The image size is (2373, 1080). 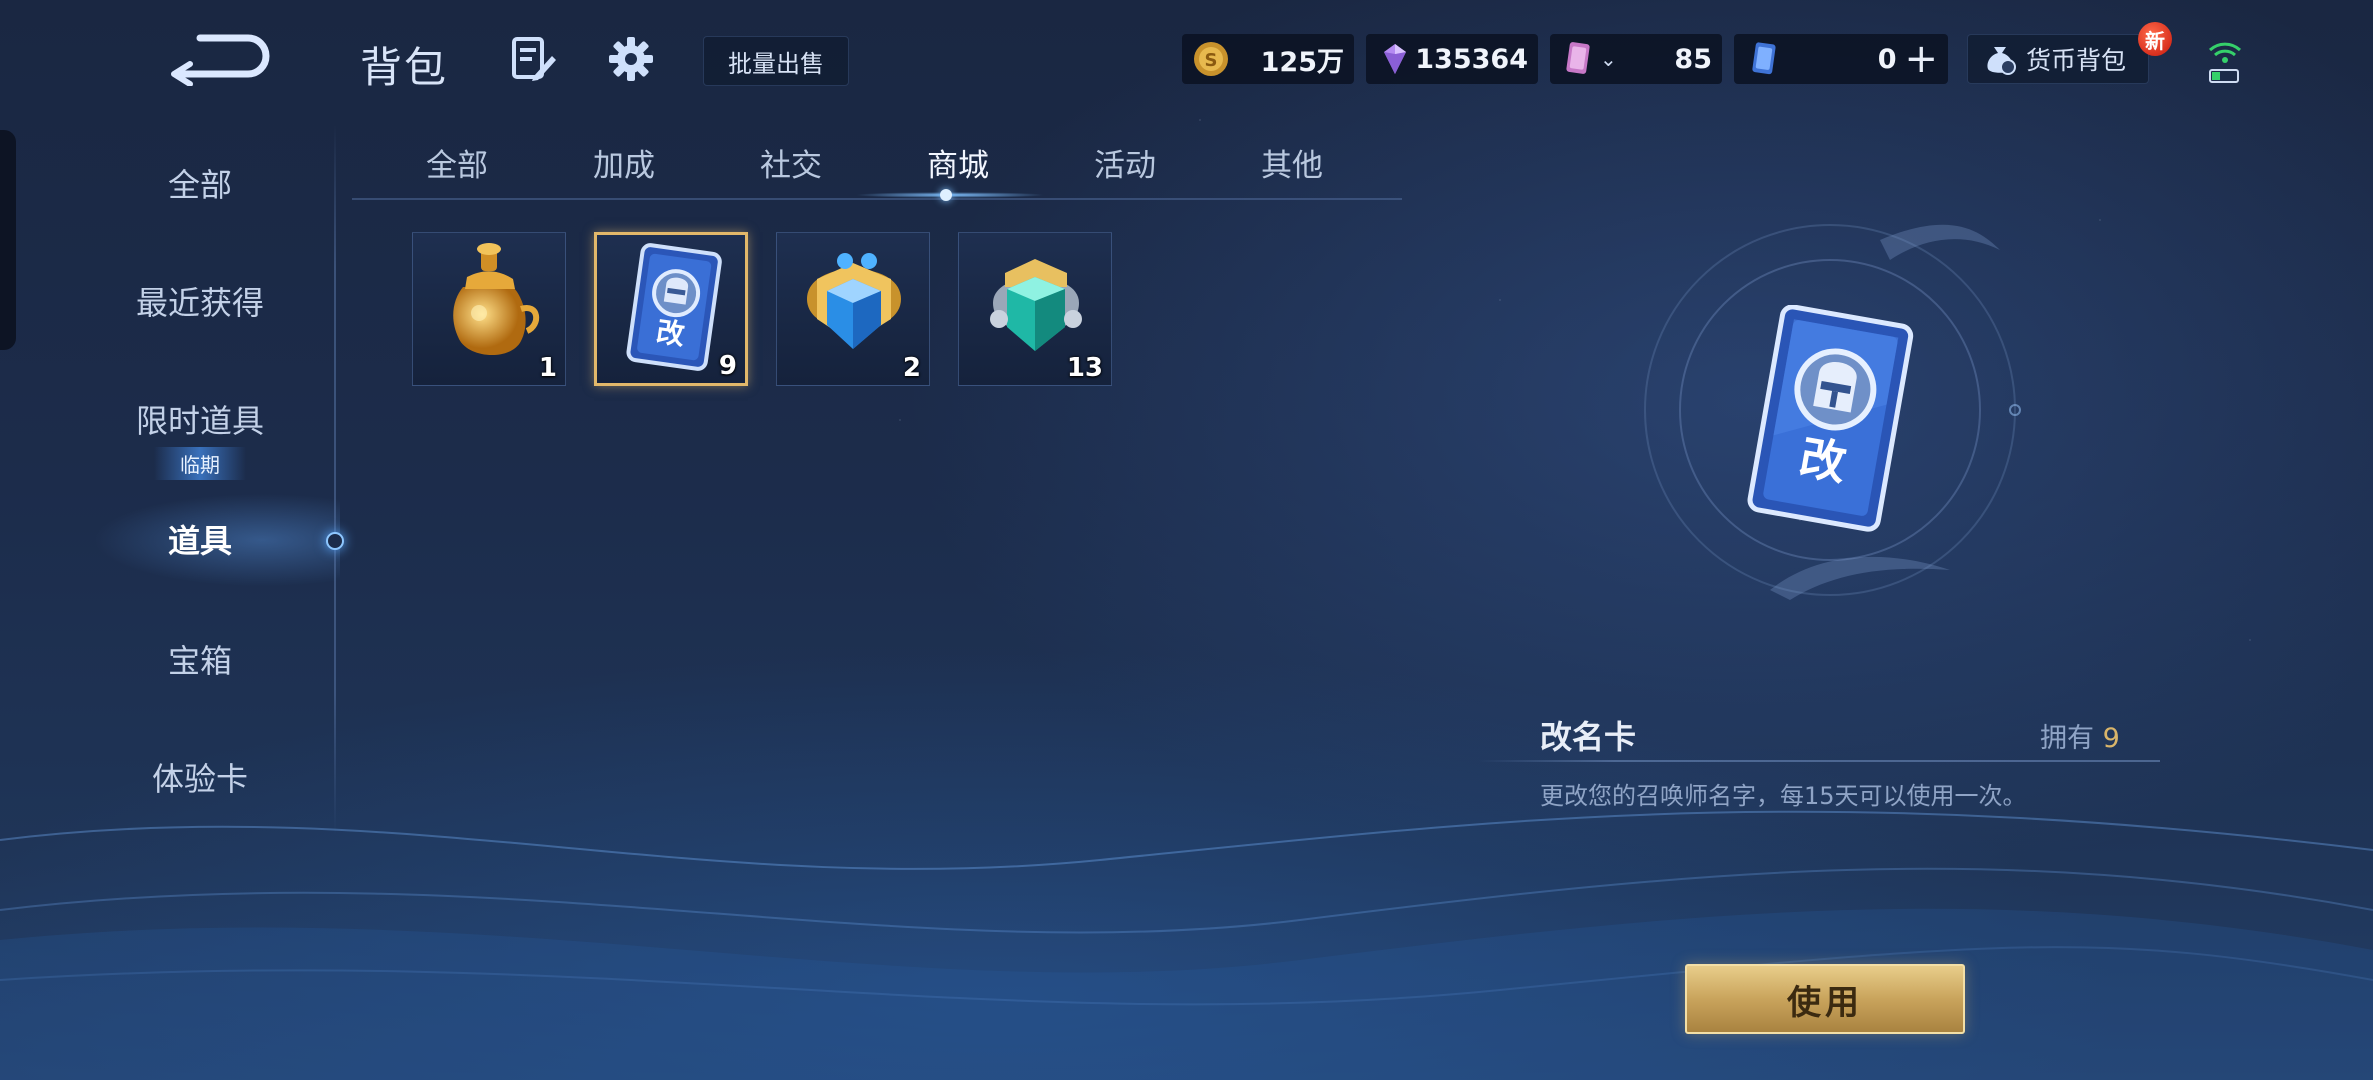 I want to click on svg-text: S, so click(x=1211, y=60).